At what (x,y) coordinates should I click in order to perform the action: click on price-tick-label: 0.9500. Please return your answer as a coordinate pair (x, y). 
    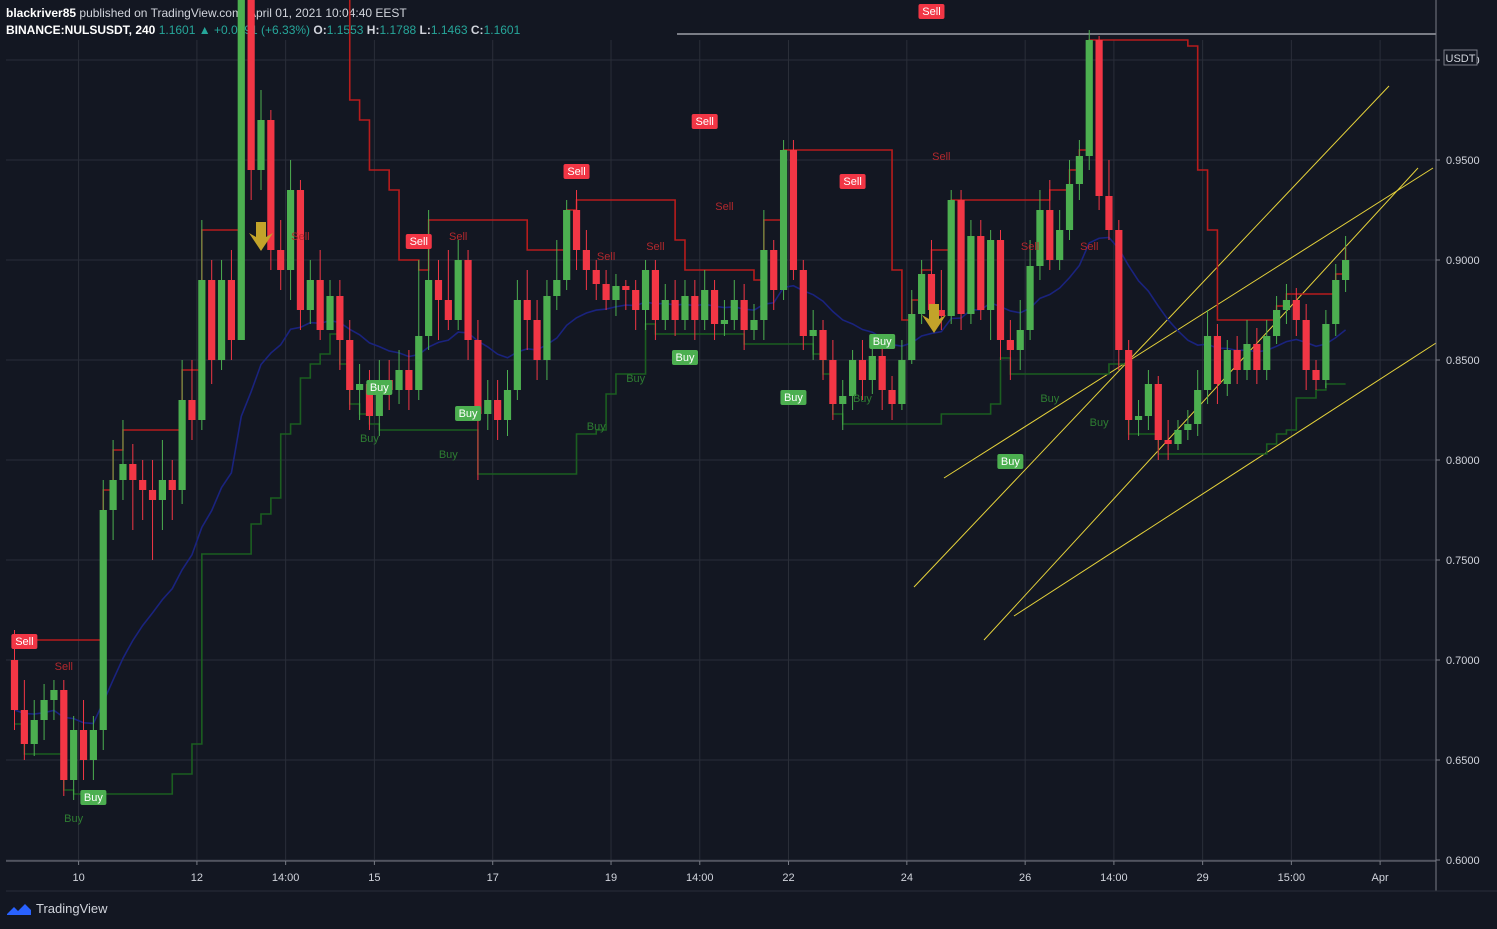
    Looking at the image, I should click on (1463, 161).